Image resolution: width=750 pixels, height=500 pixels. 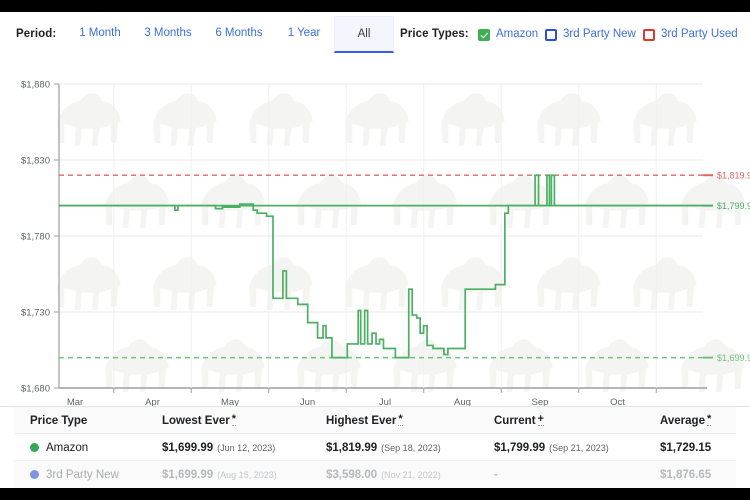 I want to click on letterbox-bottom-bar, so click(x=375, y=494).